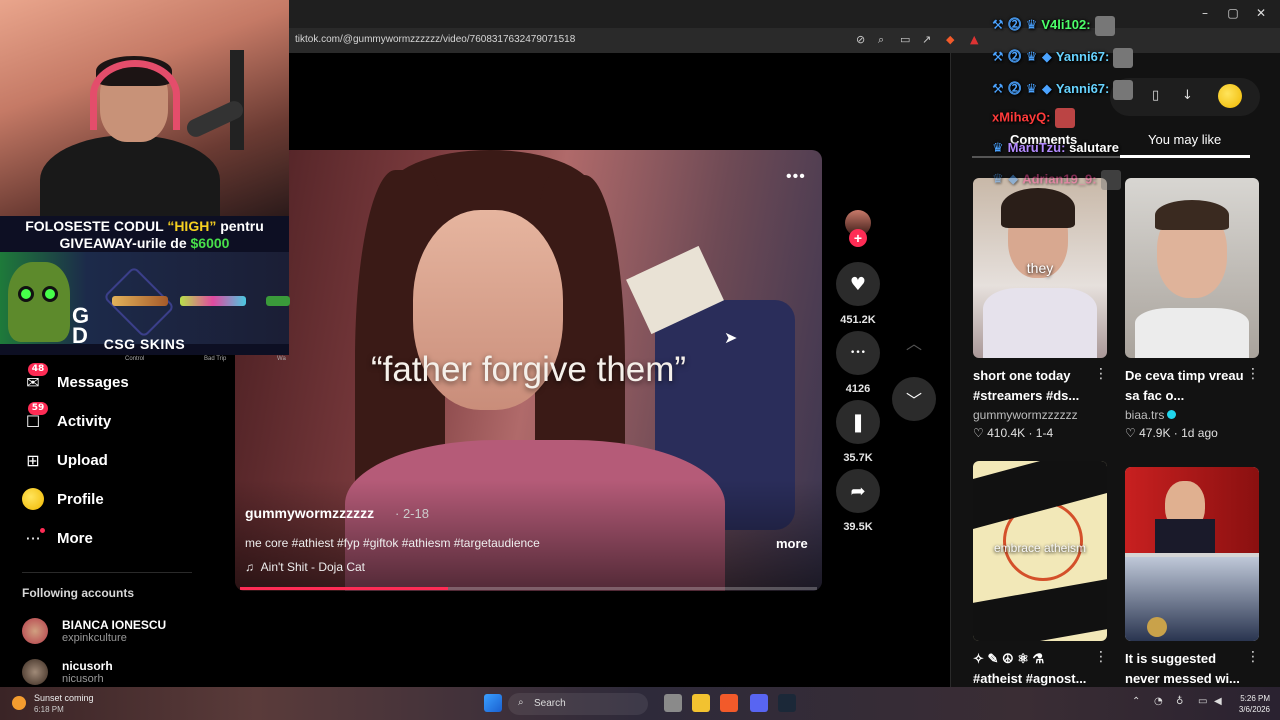 The image size is (1280, 720). Describe the element at coordinates (914, 399) in the screenshot. I see `next-video-button: ﹀` at that location.